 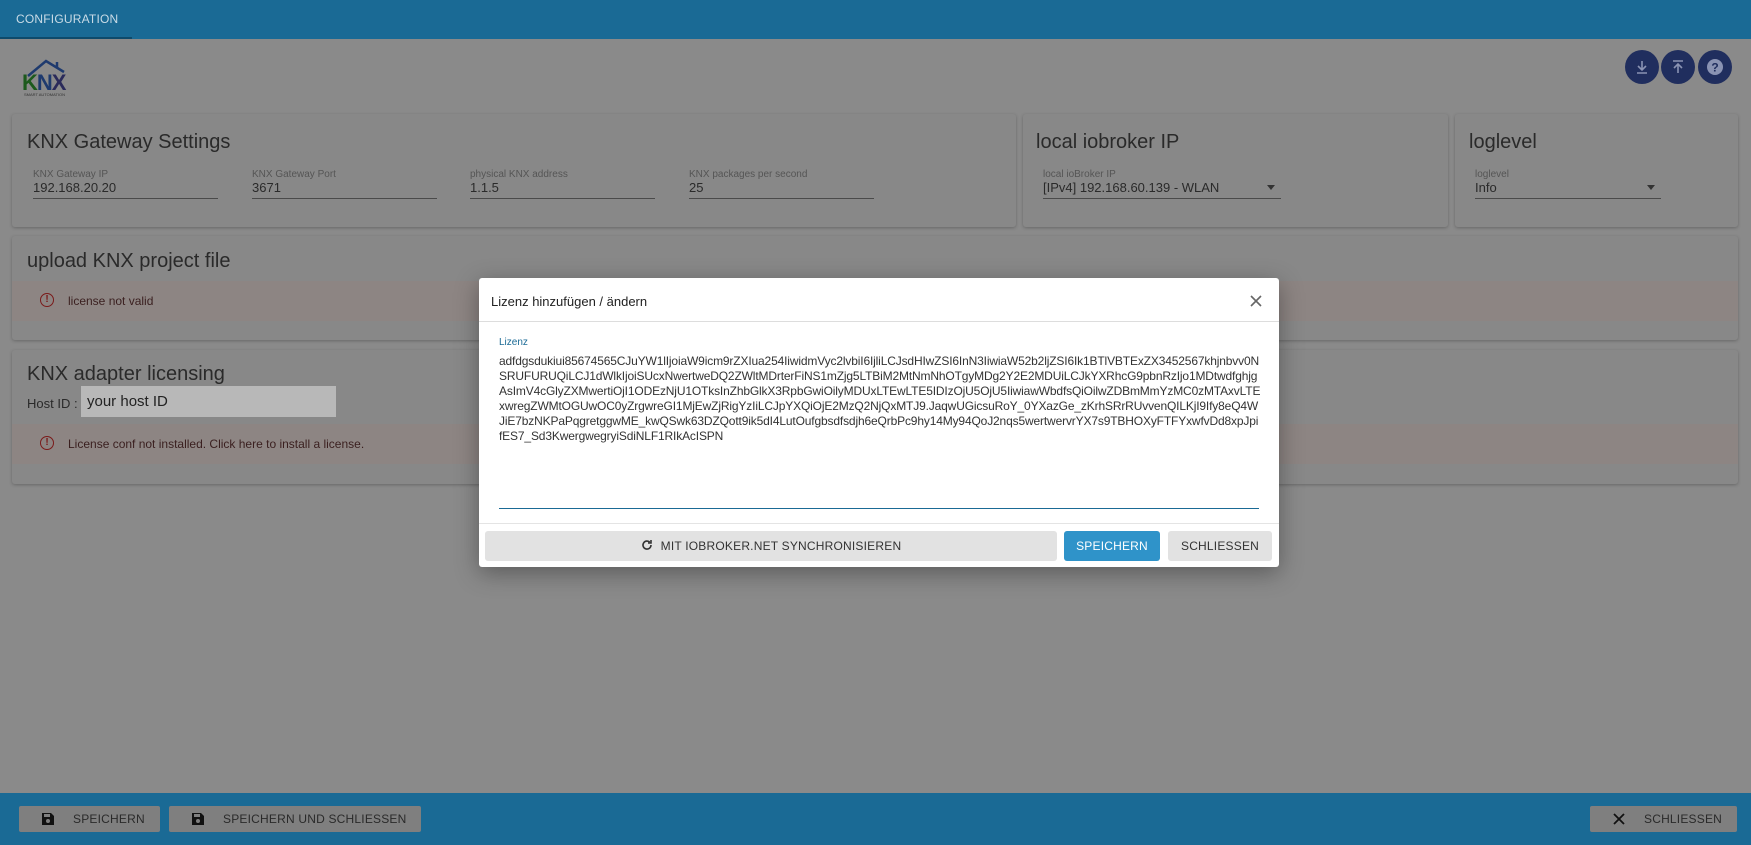 I want to click on gateway-port-field: KNX Gateway Port 3671, so click(x=344, y=184).